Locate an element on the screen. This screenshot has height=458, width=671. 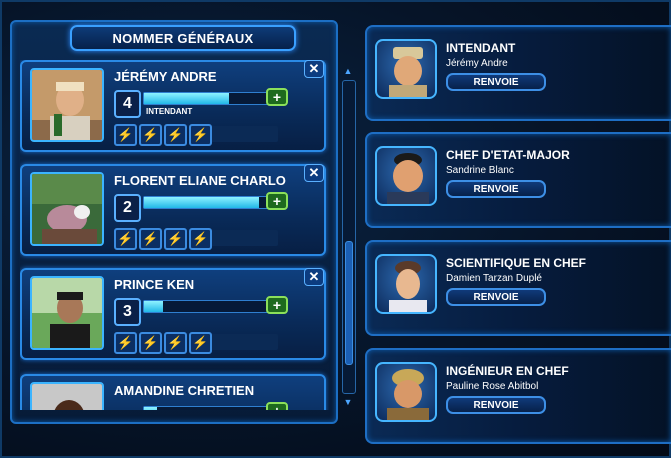
general-name: FLORENT ELIANE CHARLO is located at coordinates (200, 180).